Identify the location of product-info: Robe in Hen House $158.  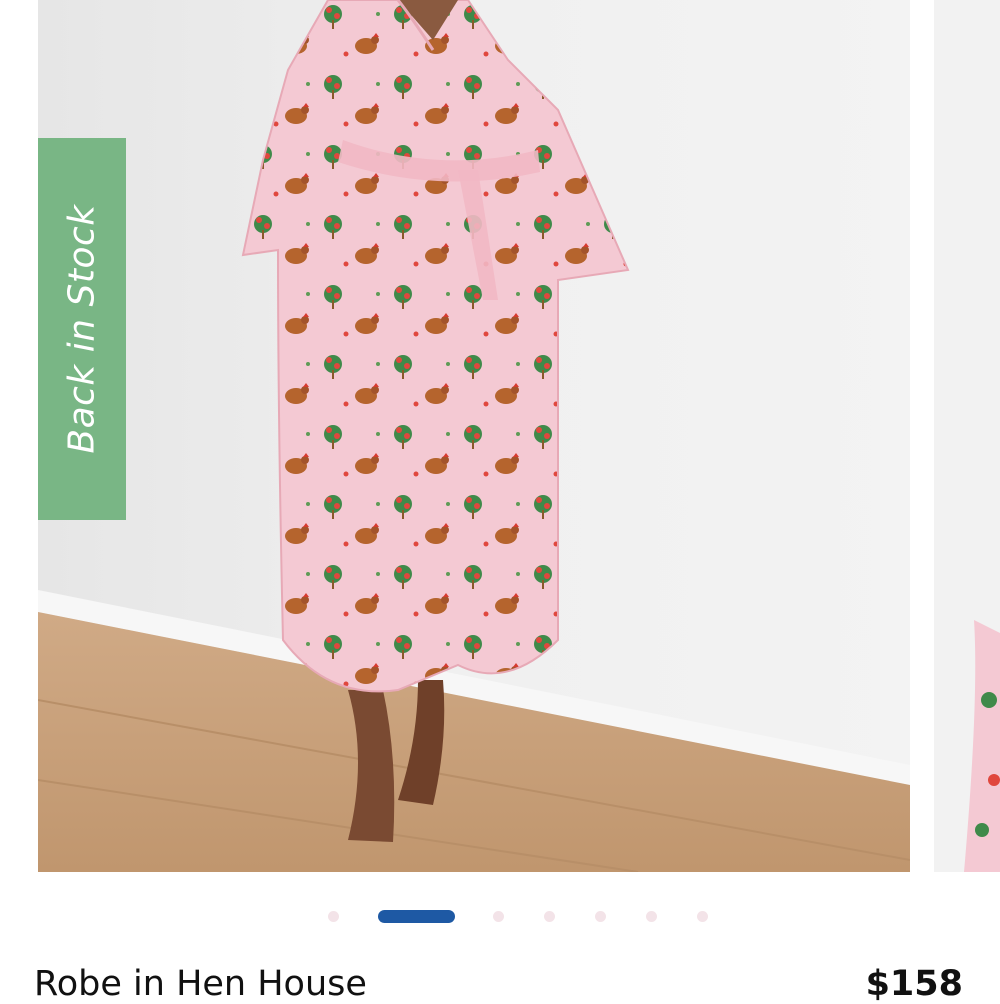
(500, 979).